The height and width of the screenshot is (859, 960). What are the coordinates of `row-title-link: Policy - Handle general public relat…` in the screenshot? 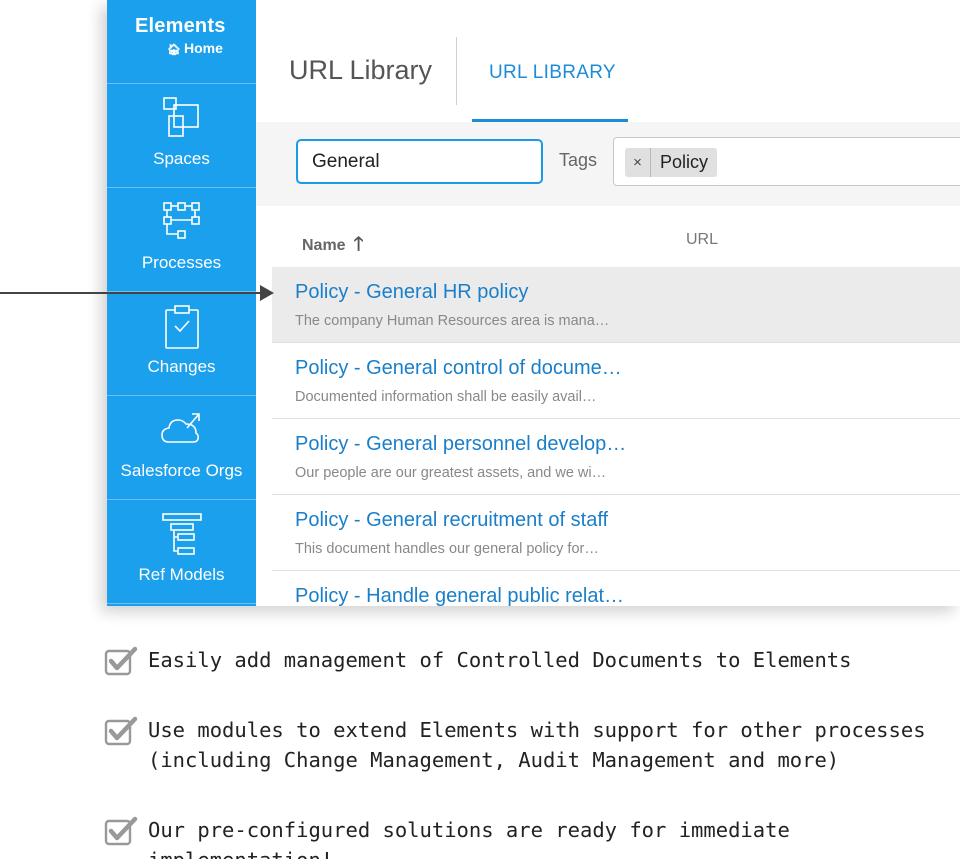 It's located at (459, 595).